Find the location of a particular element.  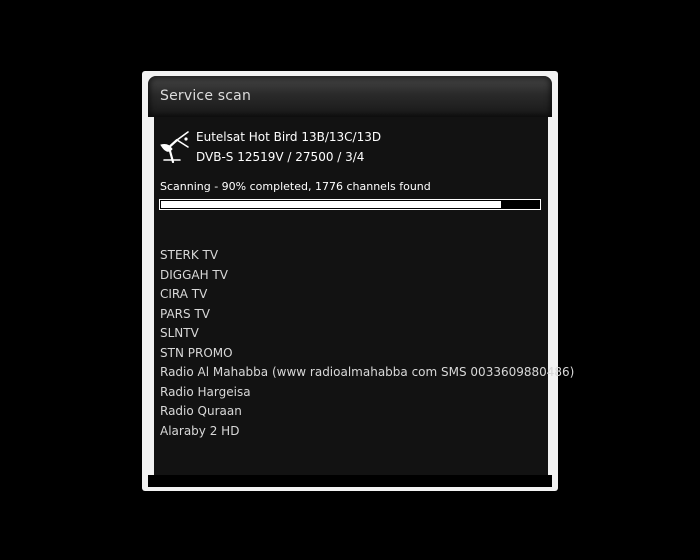

channel-list-item: DIGGAH TV is located at coordinates (194, 274).